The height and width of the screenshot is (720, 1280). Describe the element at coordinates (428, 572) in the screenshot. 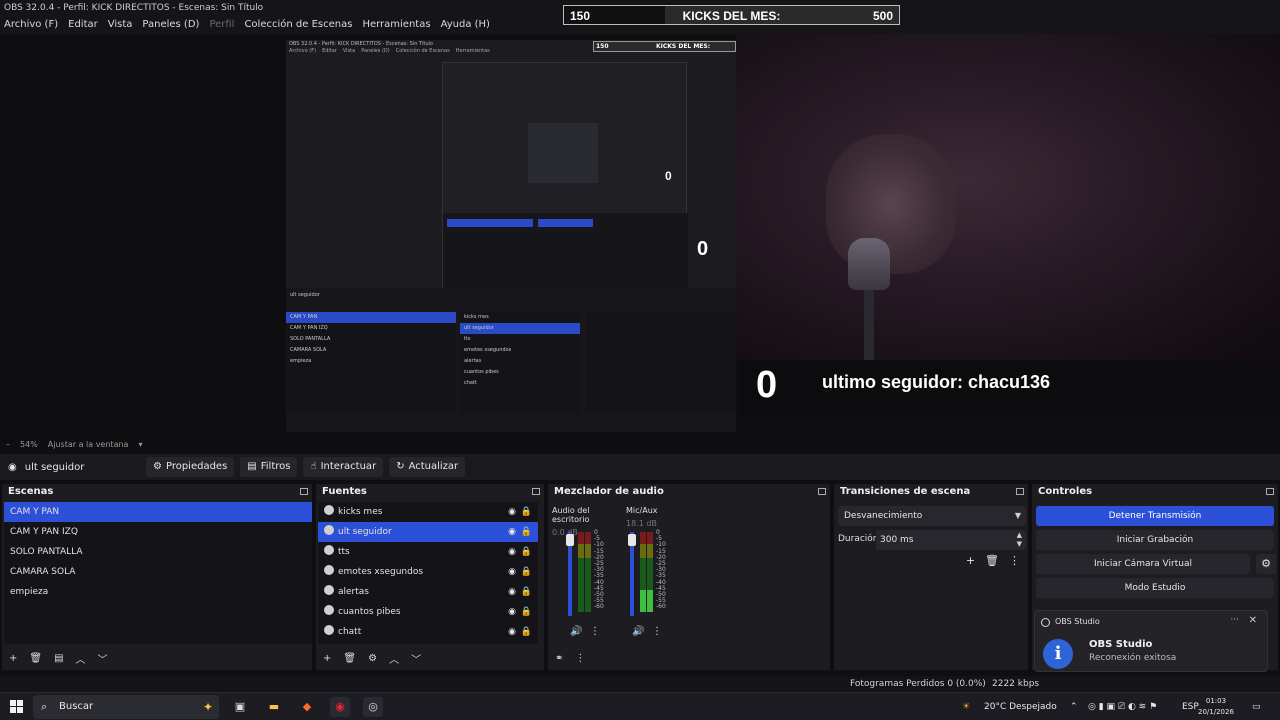

I see `source-item: emotes xsegundos ◉ 🔒` at that location.